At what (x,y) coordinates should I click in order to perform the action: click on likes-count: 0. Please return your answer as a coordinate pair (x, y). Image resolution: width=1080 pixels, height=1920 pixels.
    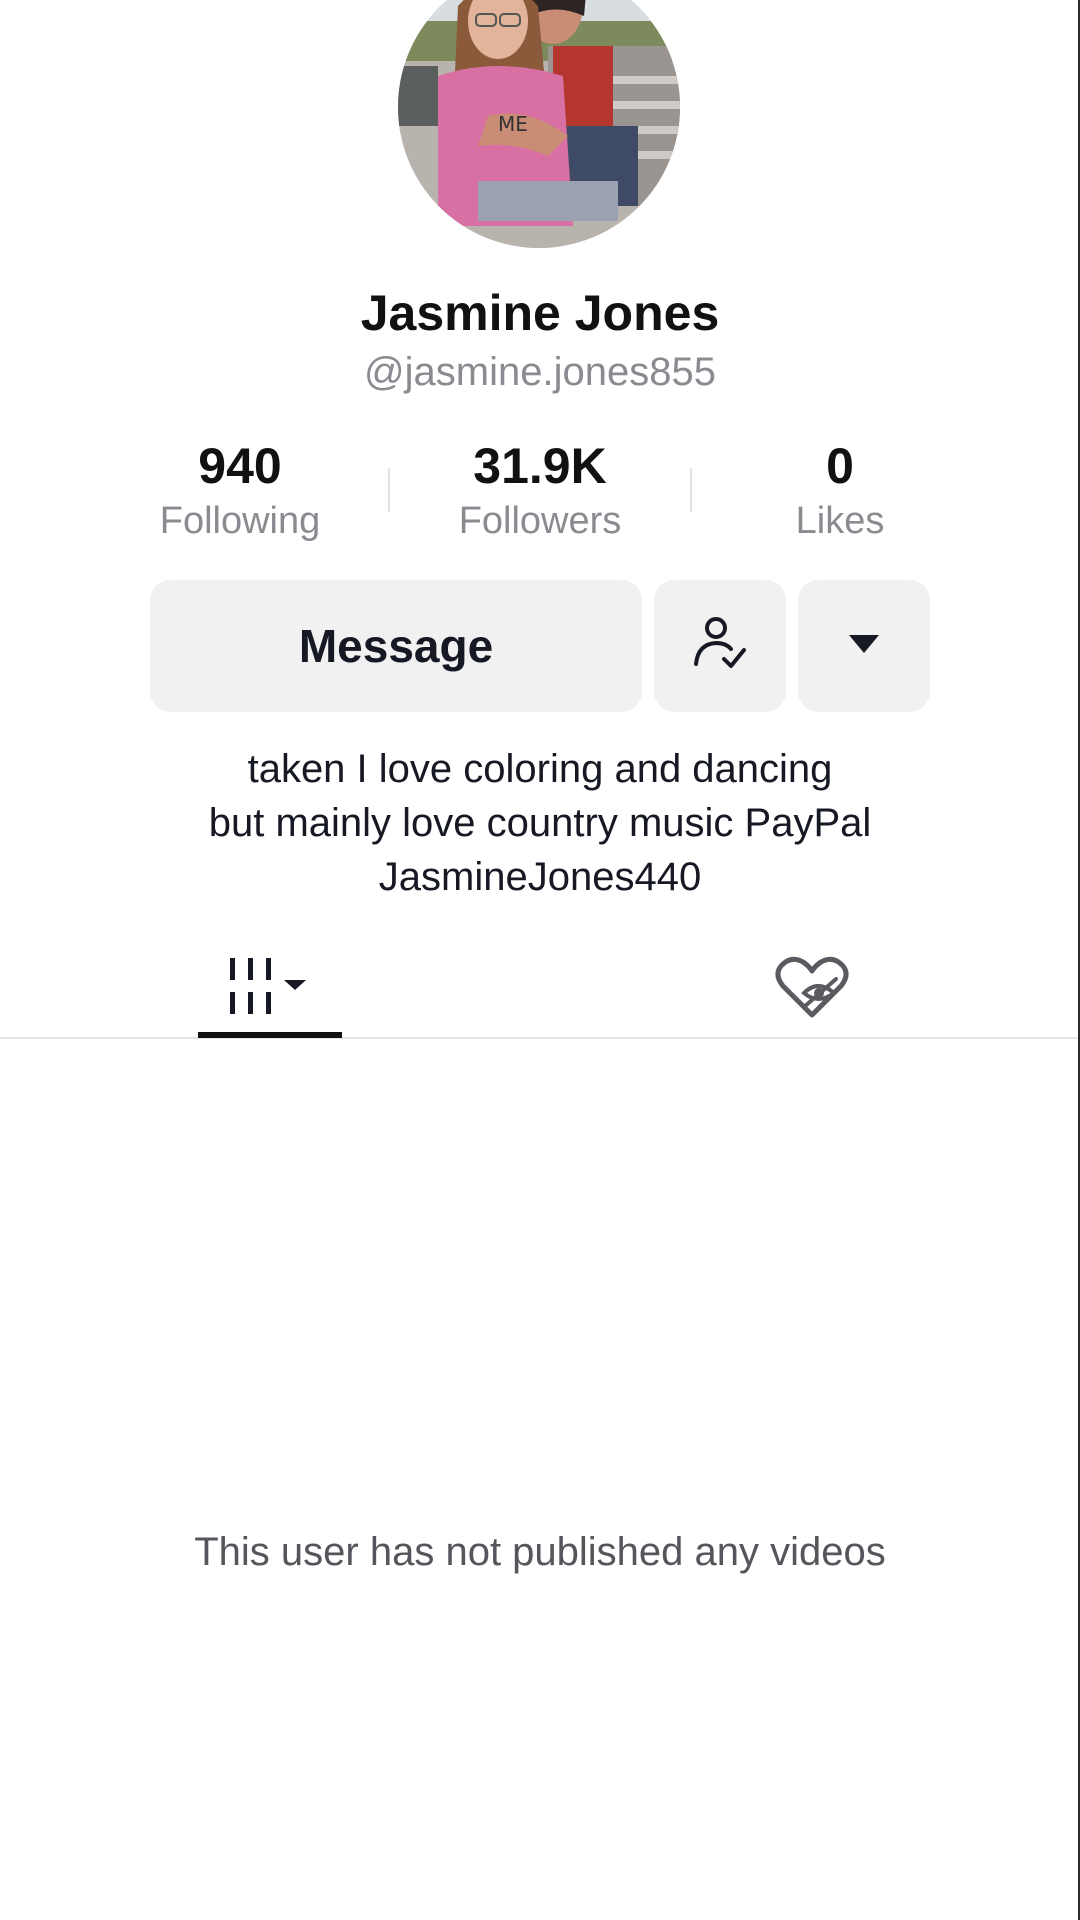
    Looking at the image, I should click on (840, 466).